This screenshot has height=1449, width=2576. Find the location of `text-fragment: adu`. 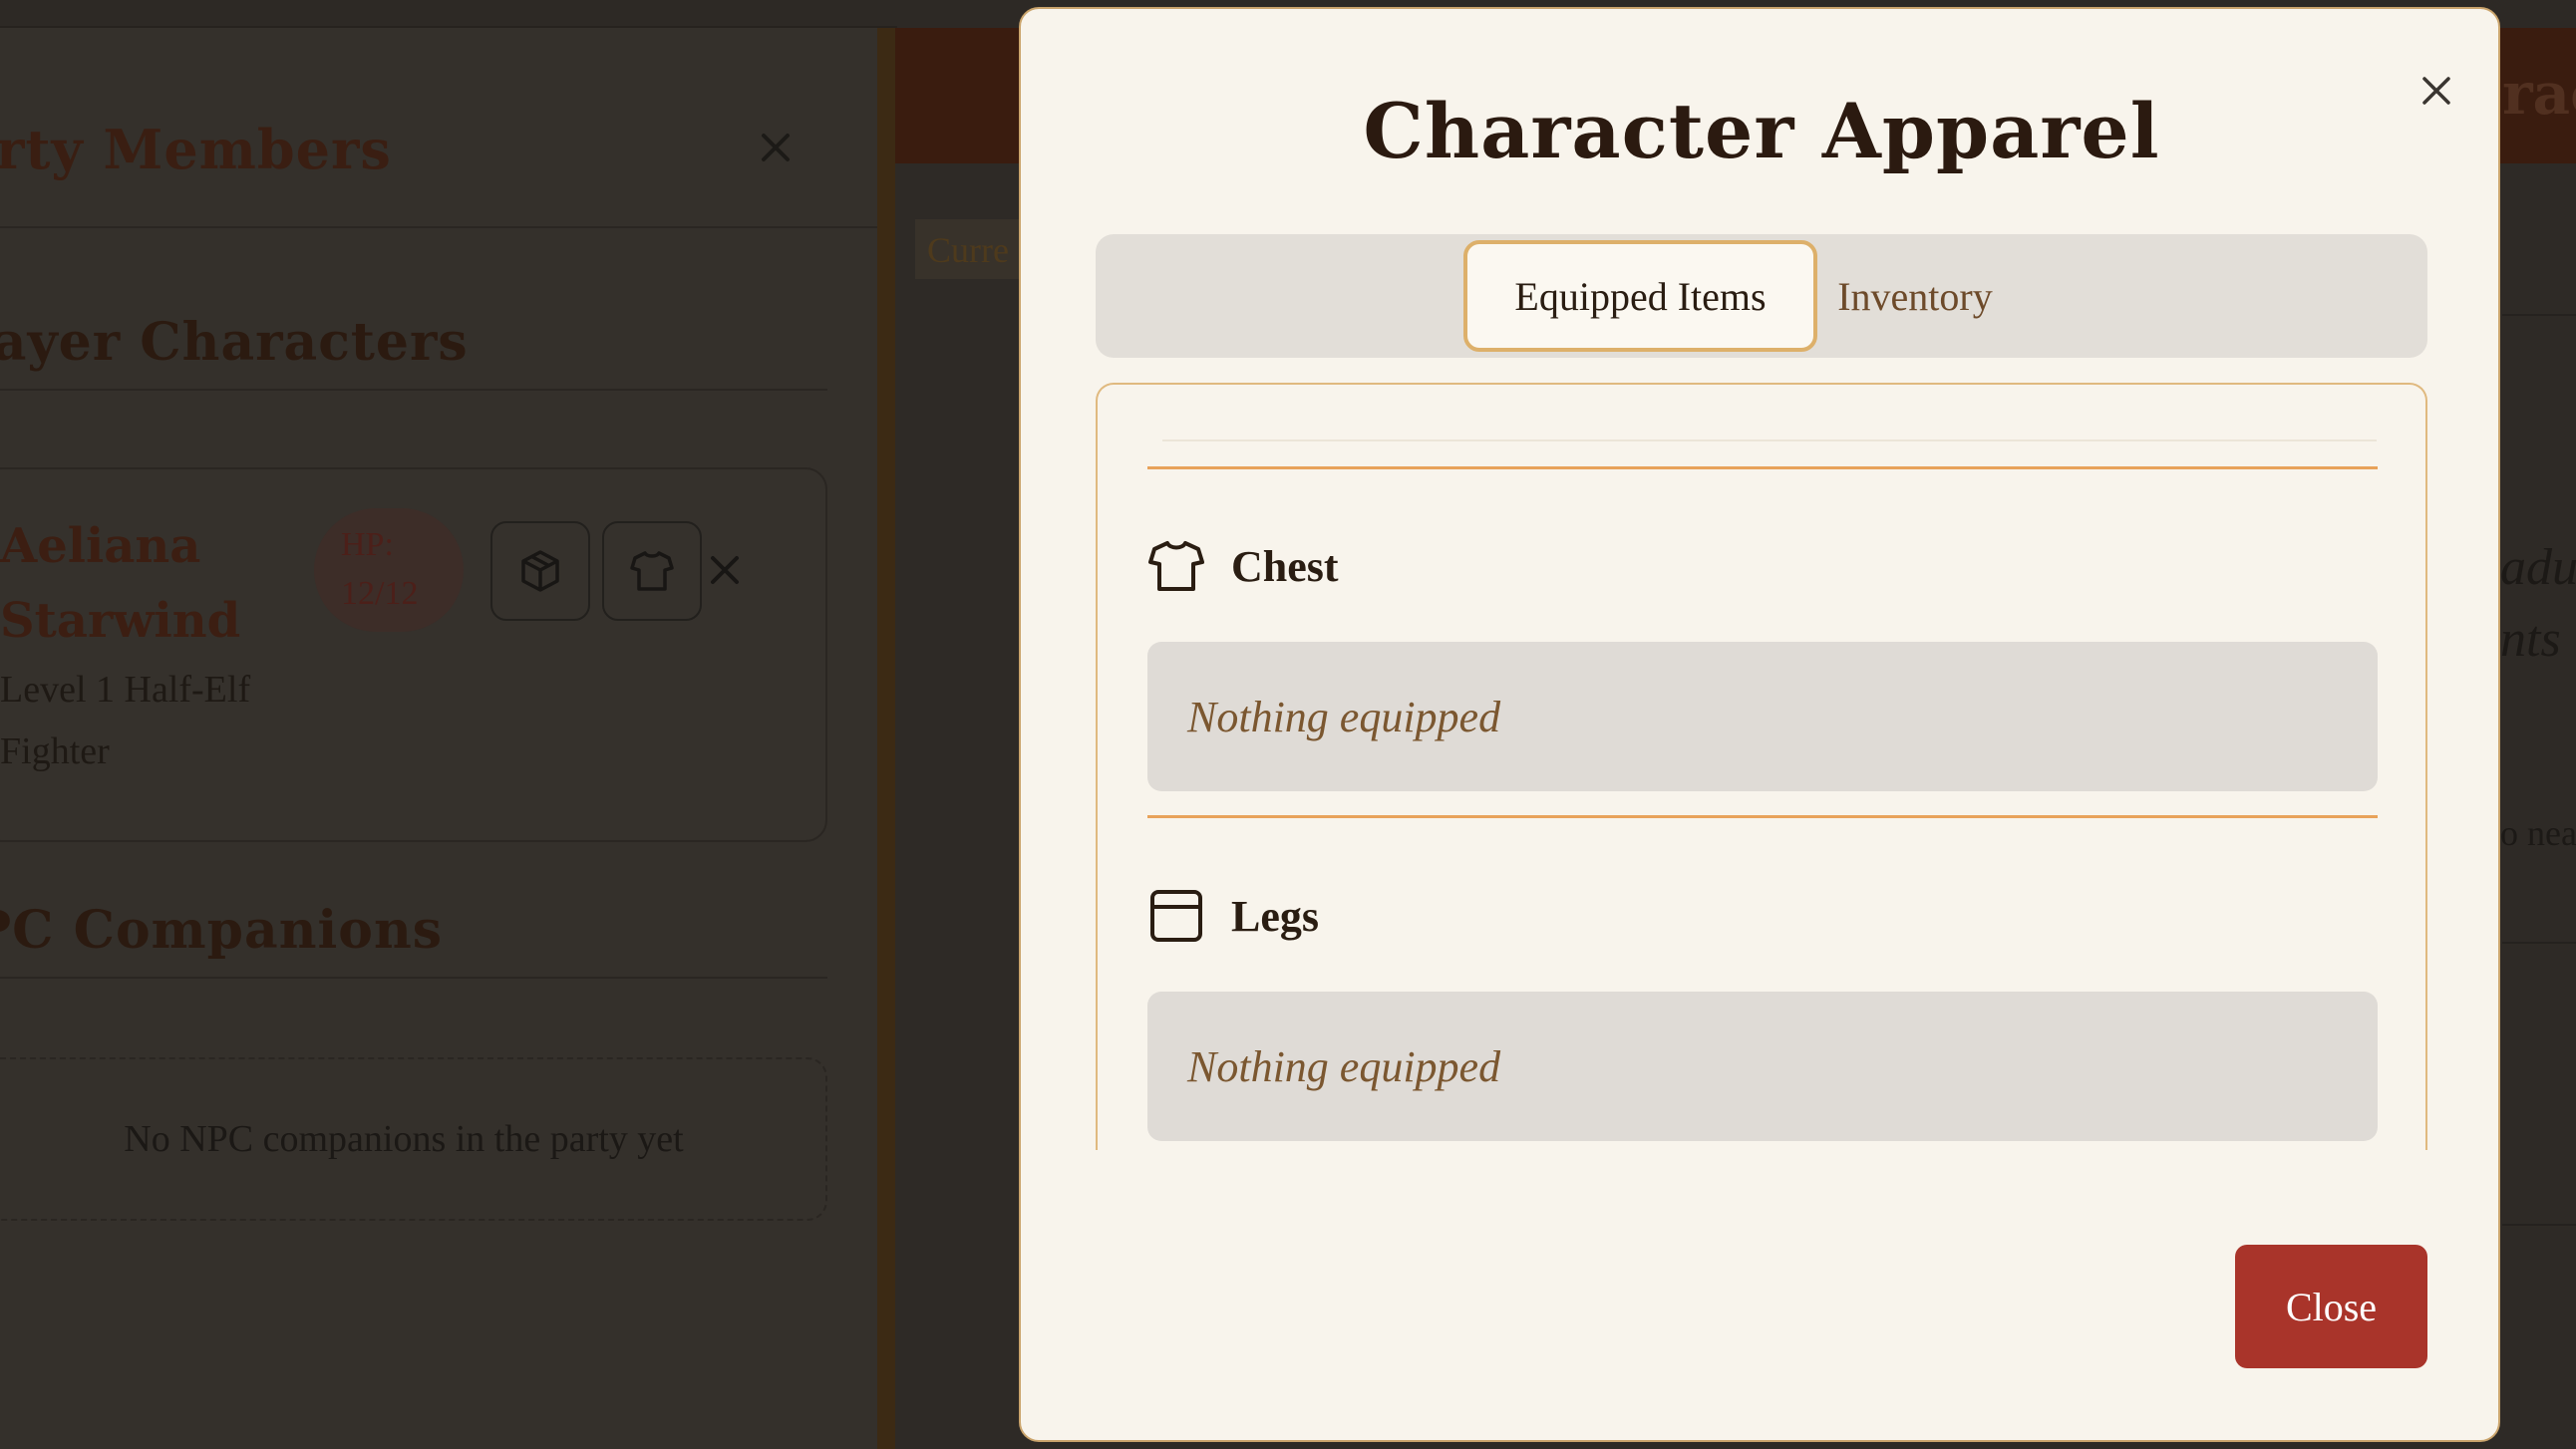

text-fragment: adu is located at coordinates (2538, 567).